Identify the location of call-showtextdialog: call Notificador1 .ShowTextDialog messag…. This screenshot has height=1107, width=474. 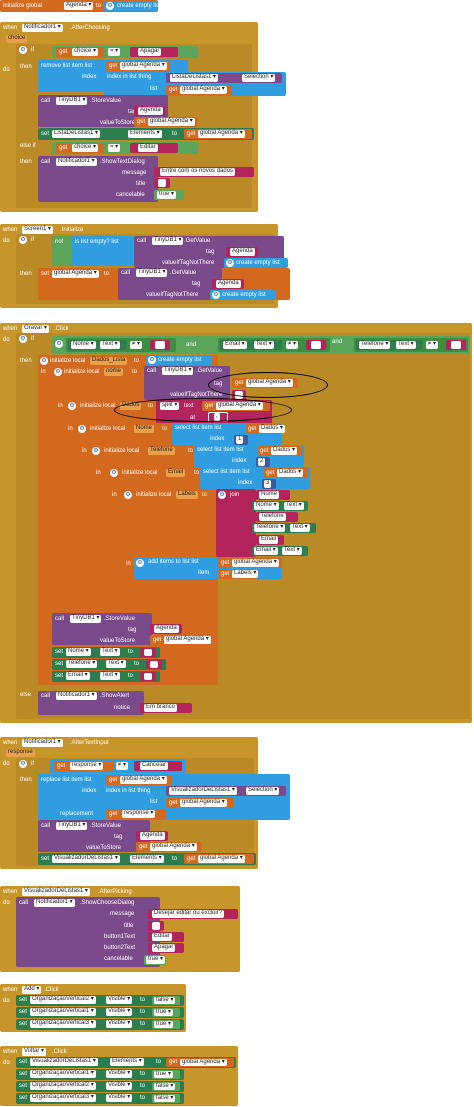
(98, 179).